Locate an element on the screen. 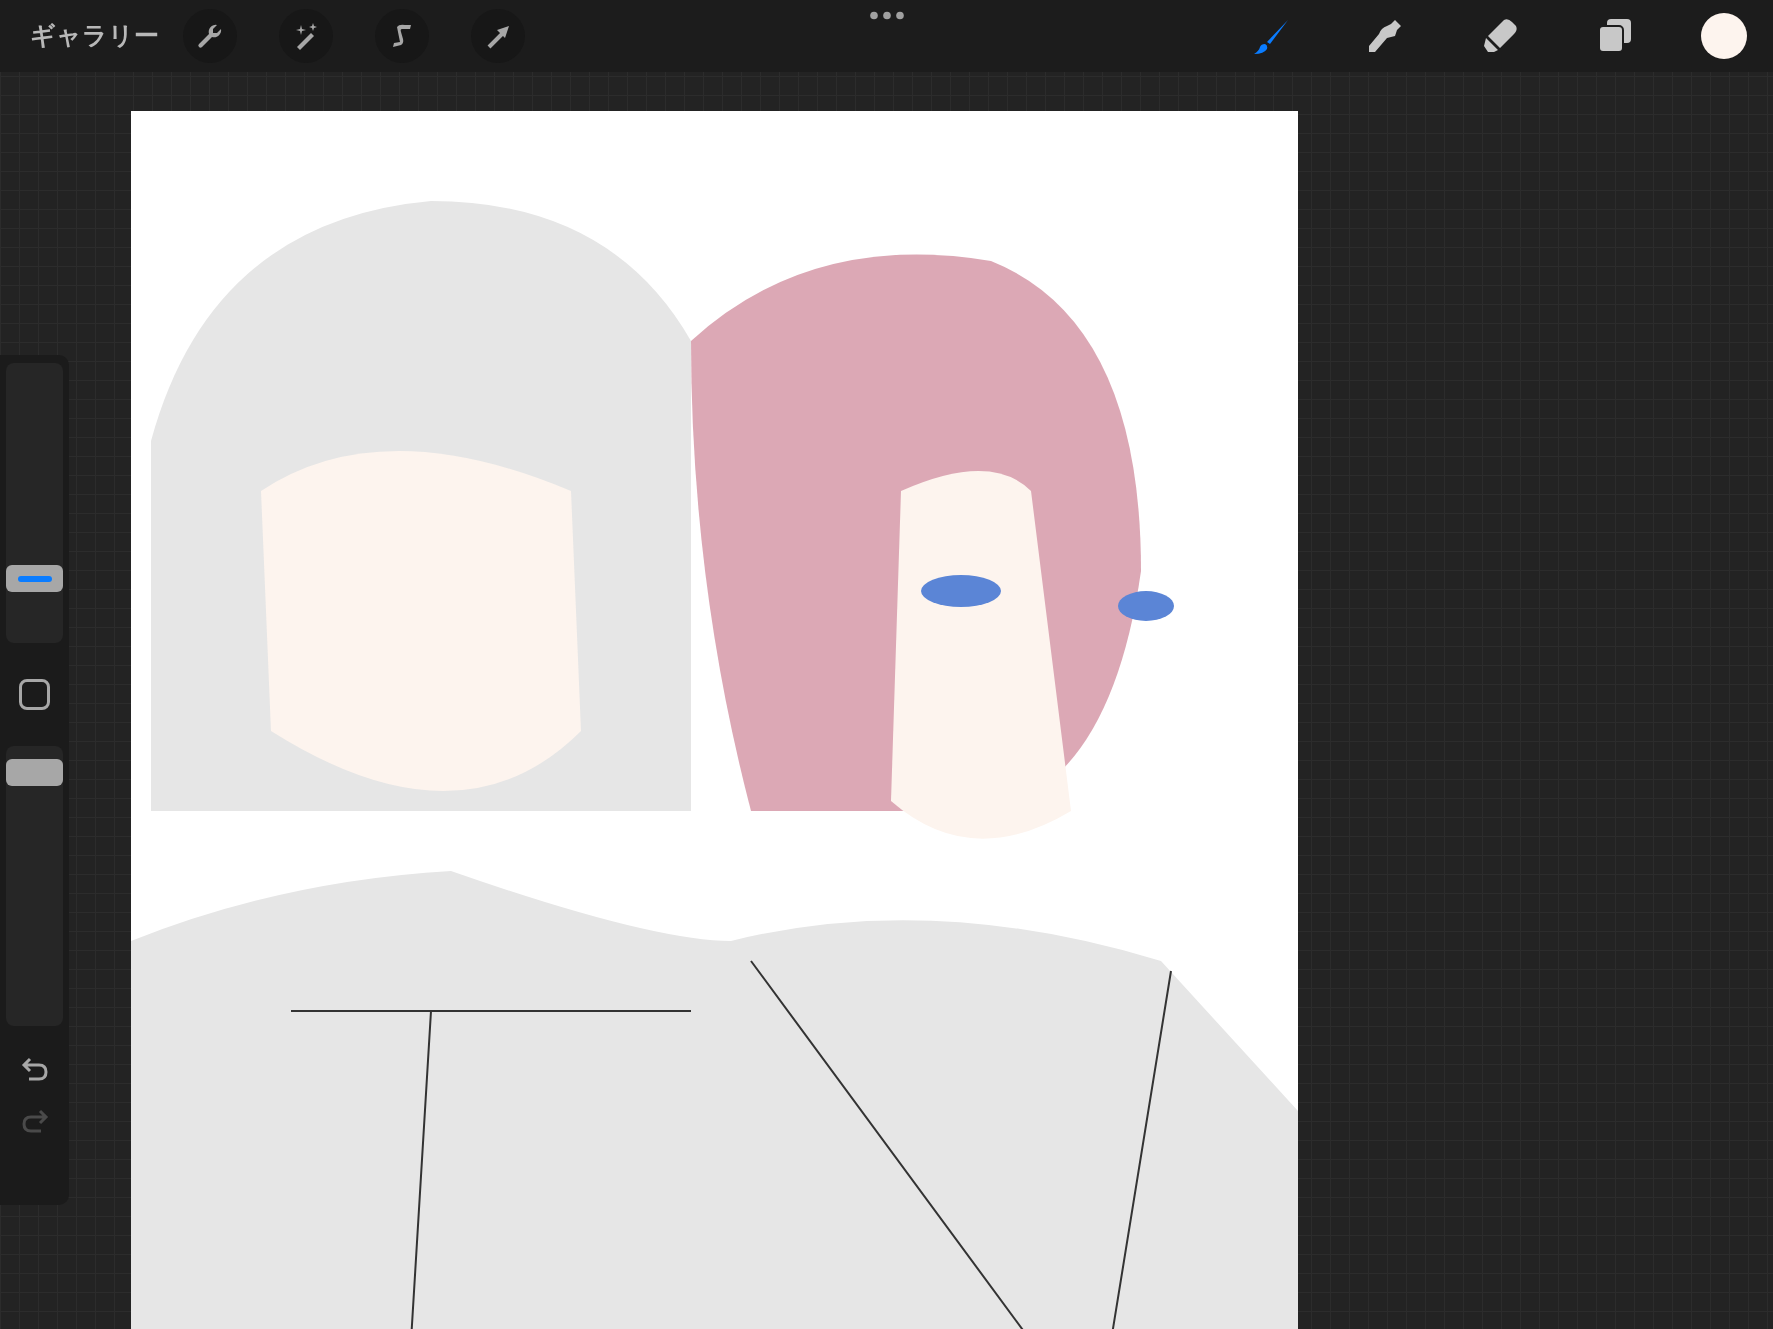  gallery-link: ギャラリー is located at coordinates (94, 36).